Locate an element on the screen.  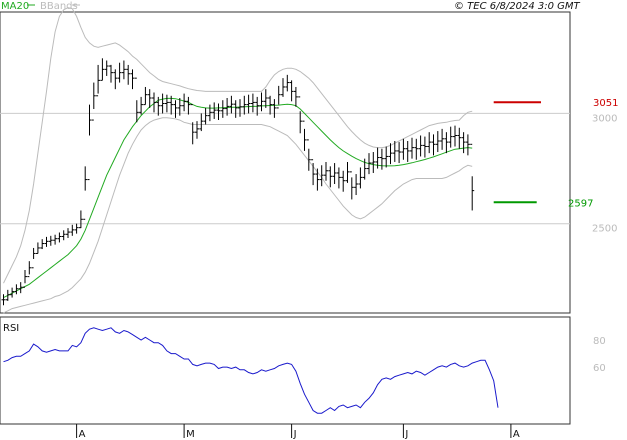
rsi-y-tick-80: 80 is located at coordinates (599, 341).